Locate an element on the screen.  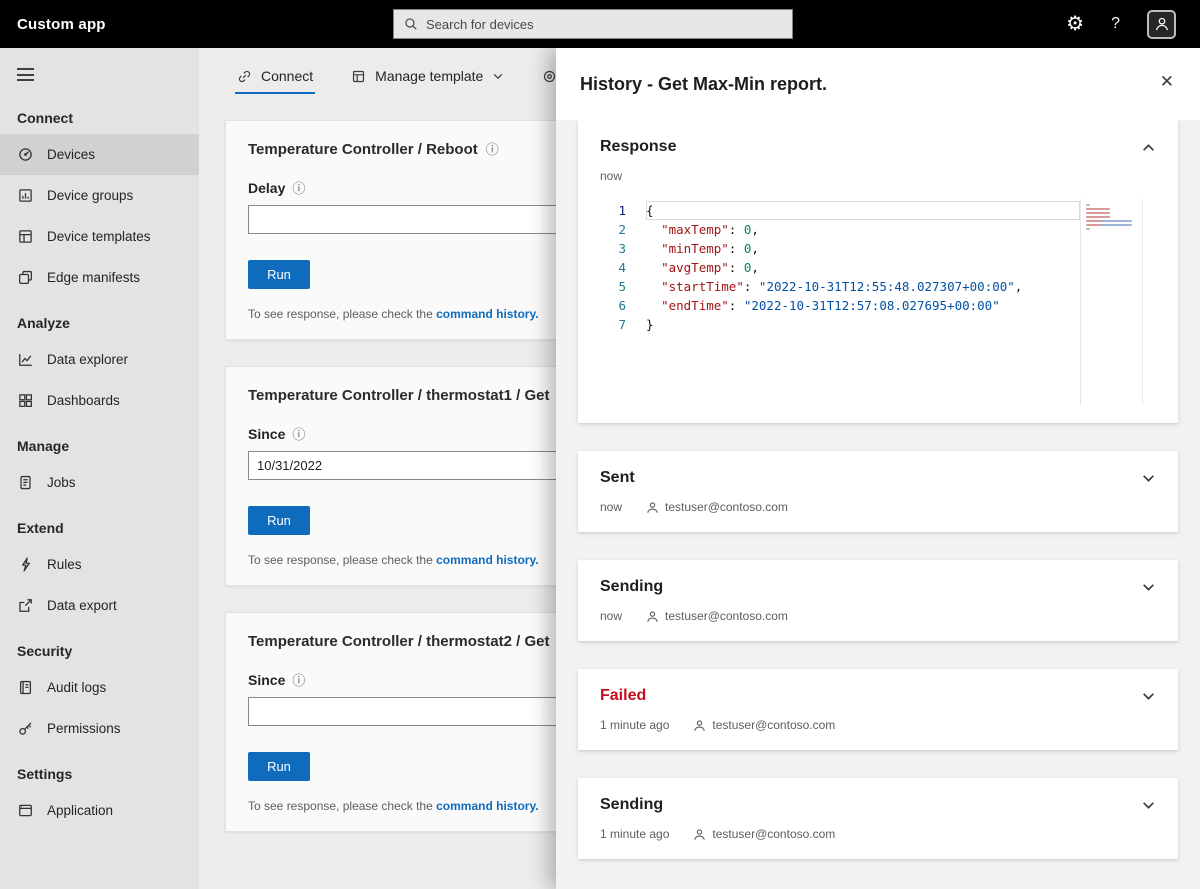
editor-scrollbar is located at coordinates (1149, 302).